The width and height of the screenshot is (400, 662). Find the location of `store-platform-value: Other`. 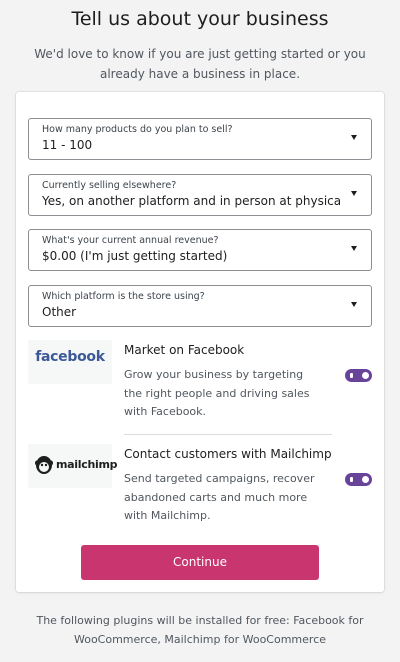

store-platform-value: Other is located at coordinates (59, 312).